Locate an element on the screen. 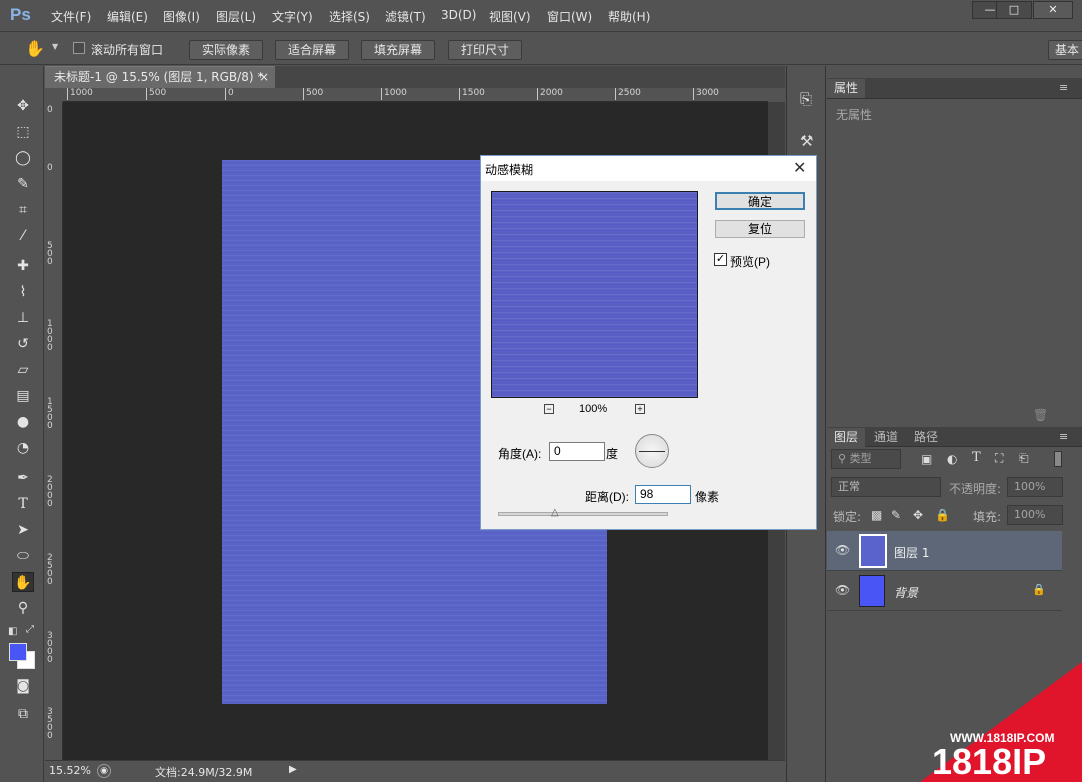  filter-pixel-icon: ▣ is located at coordinates (926, 459).